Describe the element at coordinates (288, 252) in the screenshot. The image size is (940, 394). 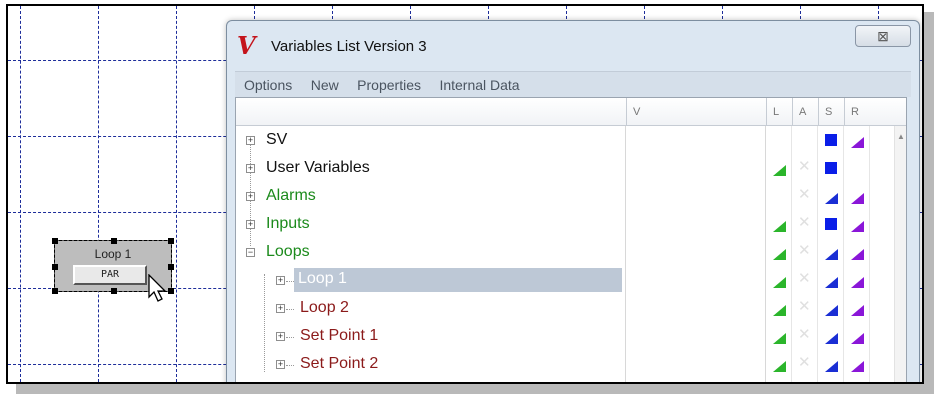
I see `tree-item-label: Loops` at that location.